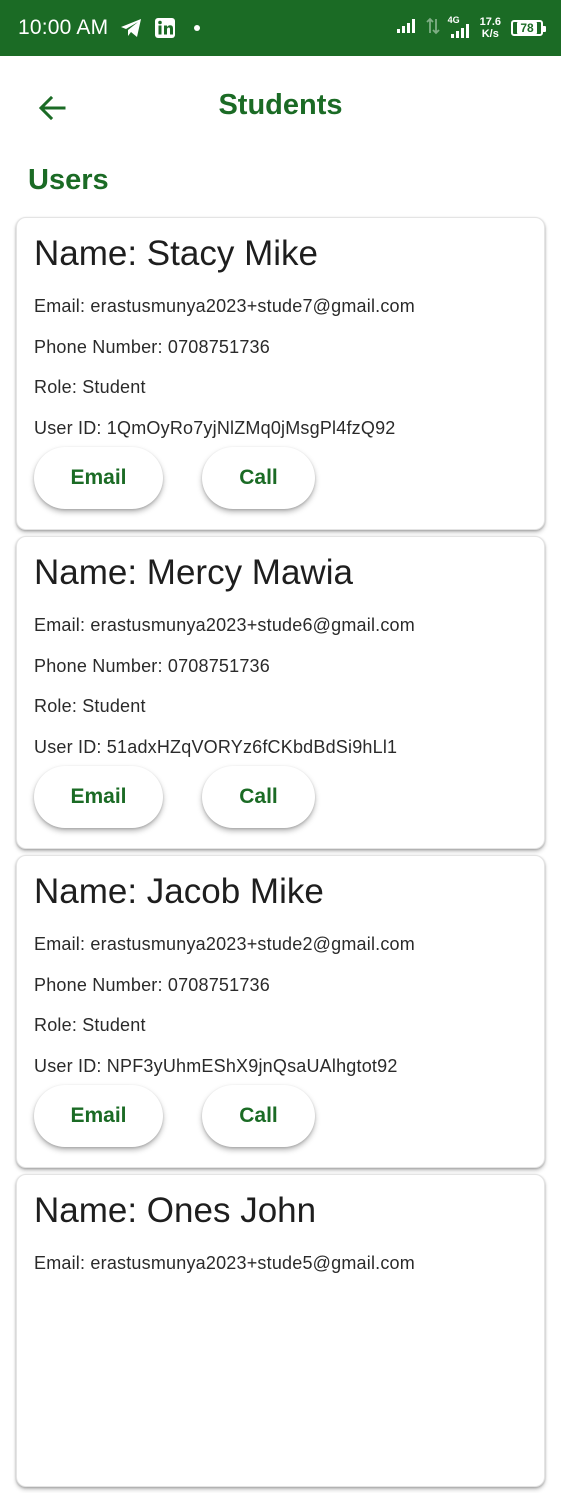 This screenshot has width=561, height=1493. I want to click on user-email: Email: erastusmunya2023+stude5@gmail.com, so click(224, 1263).